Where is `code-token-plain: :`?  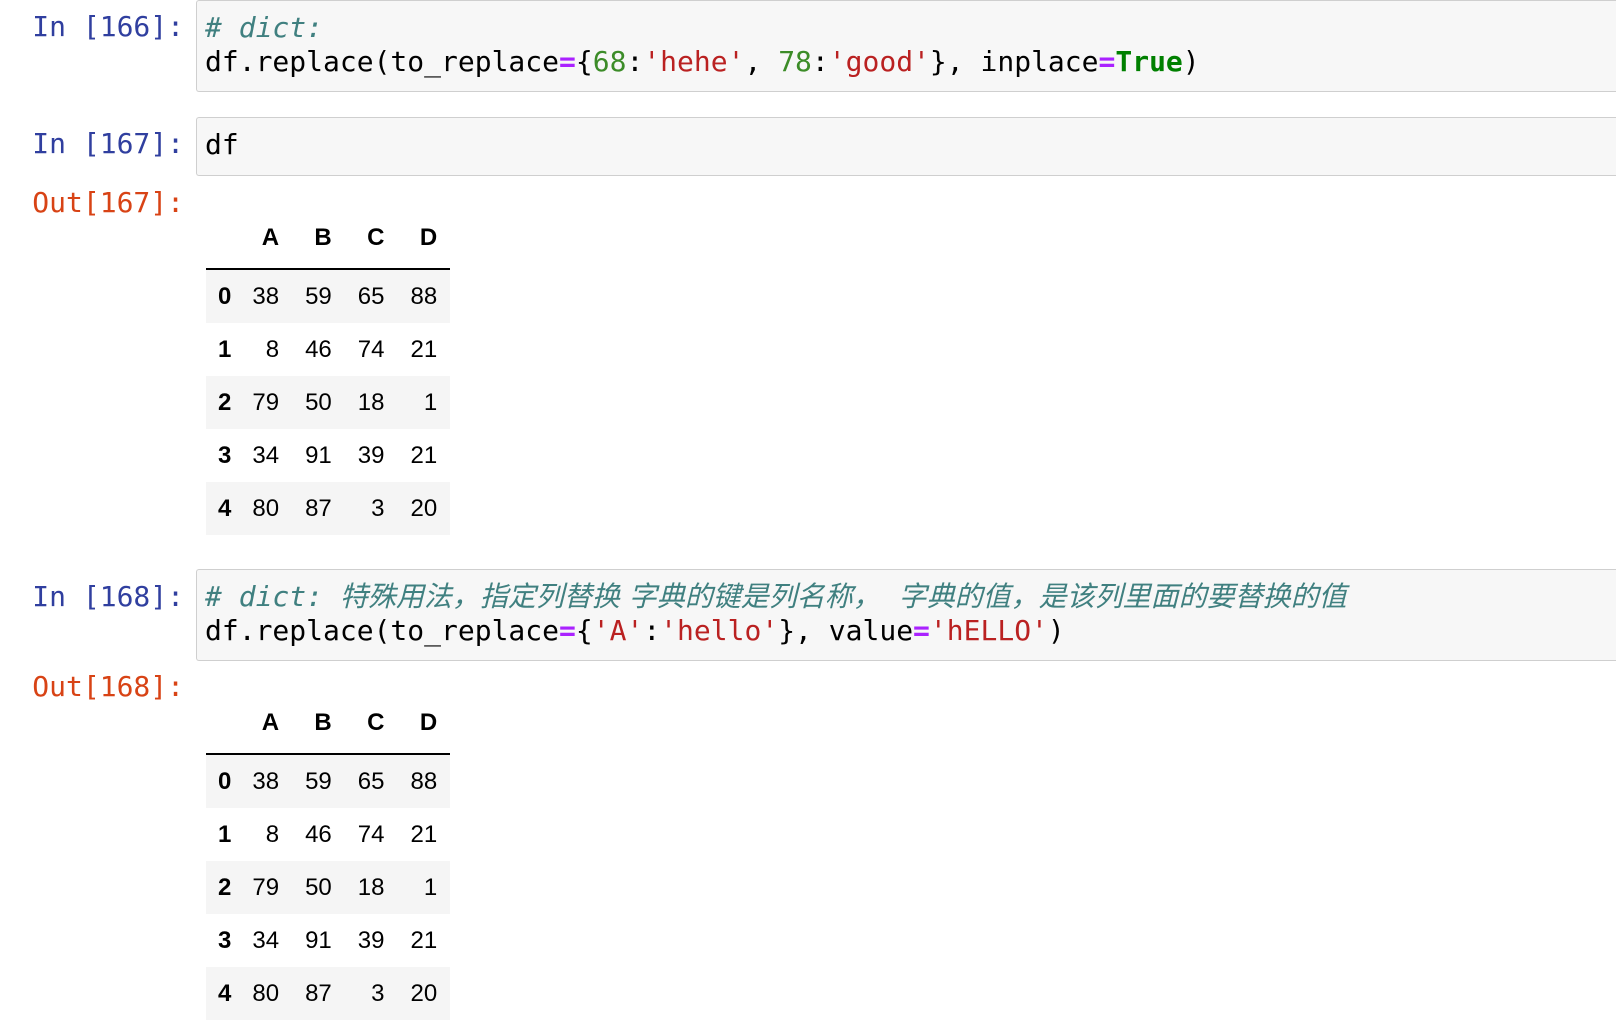 code-token-plain: : is located at coordinates (635, 61).